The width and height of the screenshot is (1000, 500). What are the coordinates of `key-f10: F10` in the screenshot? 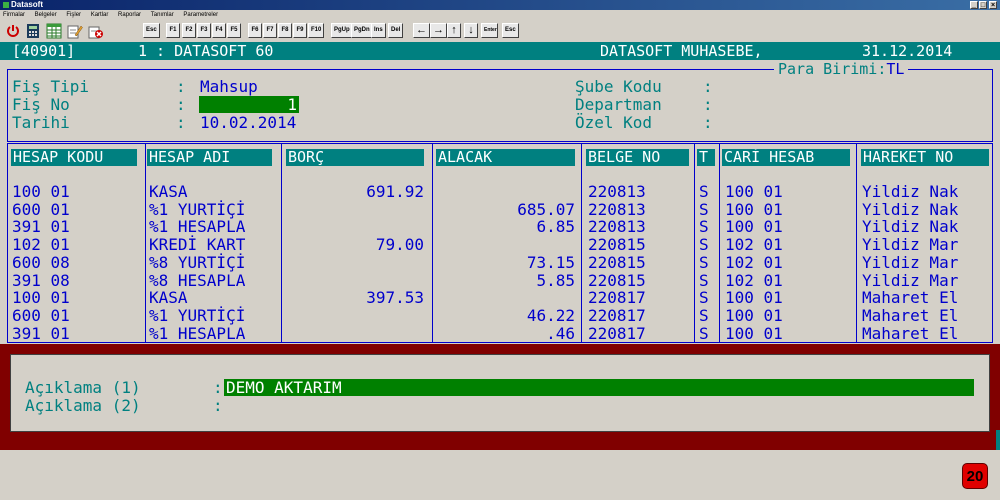 It's located at (316, 30).